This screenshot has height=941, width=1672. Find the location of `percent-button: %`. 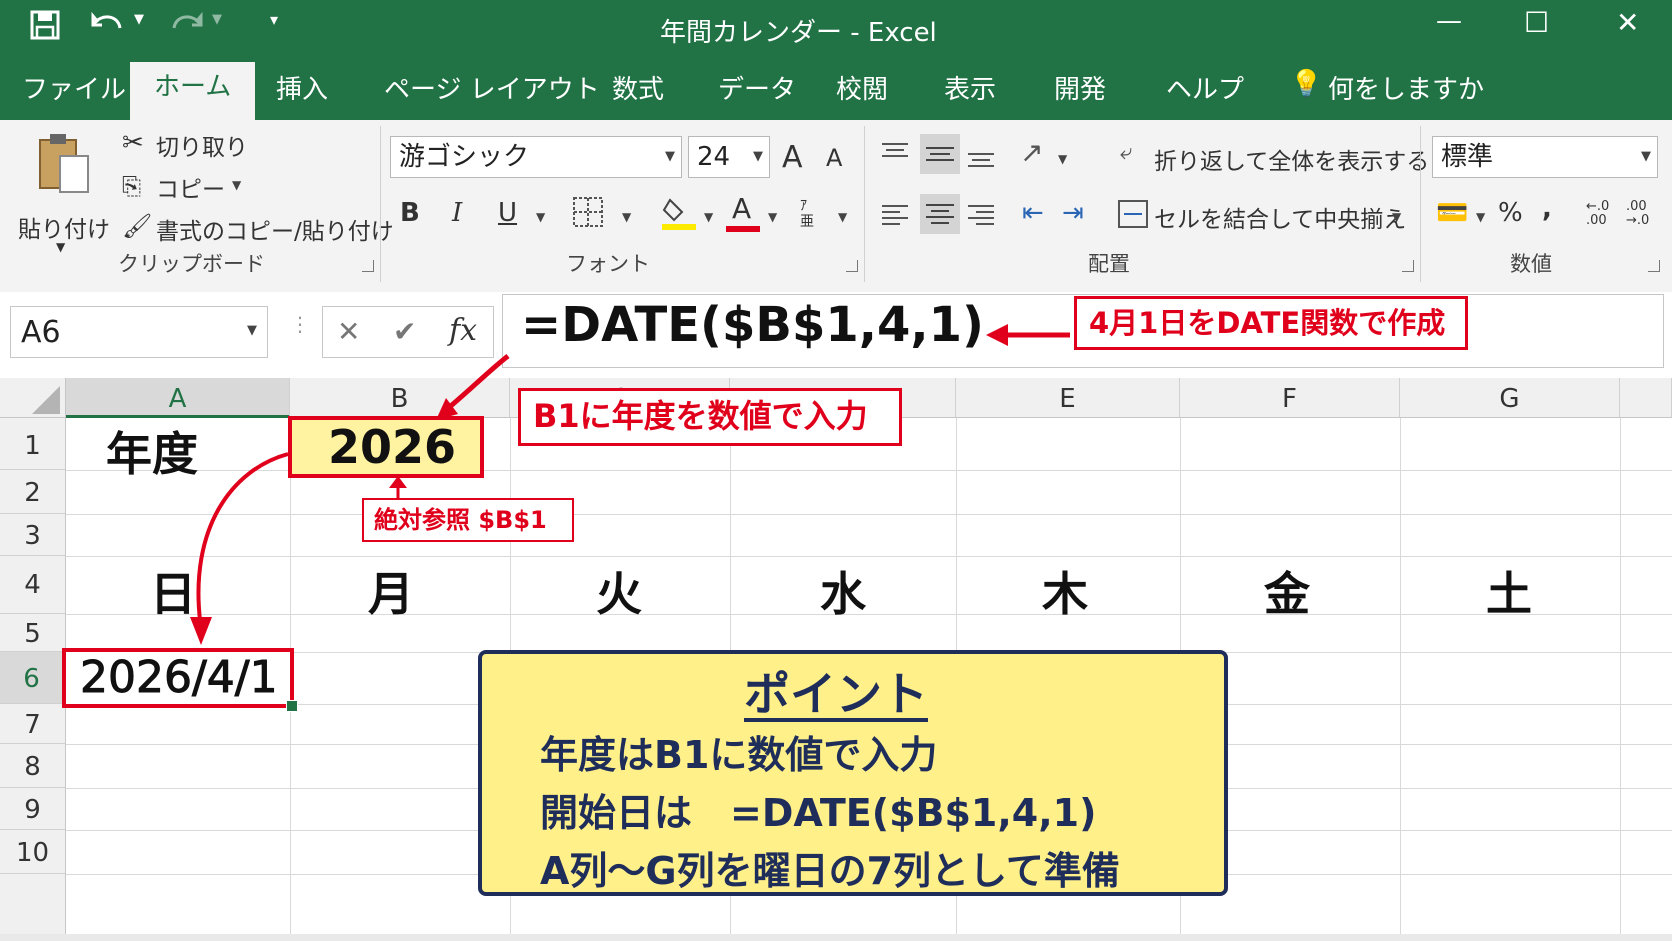

percent-button: % is located at coordinates (1510, 213).